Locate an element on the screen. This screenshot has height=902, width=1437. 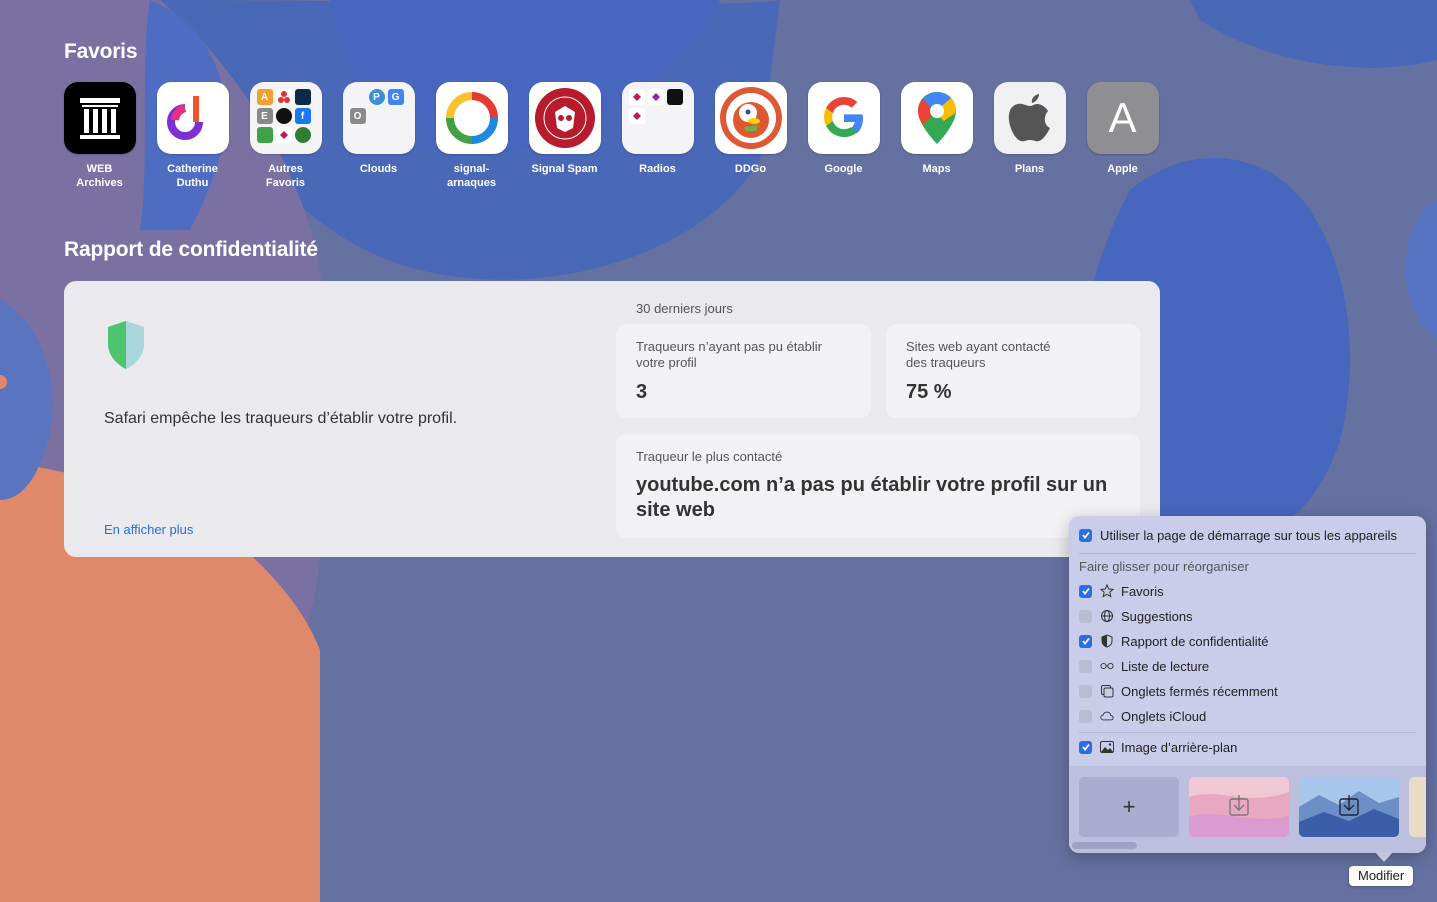
favorite-autres-favoris: A E f Autres Favoris is located at coordinates (285, 136).